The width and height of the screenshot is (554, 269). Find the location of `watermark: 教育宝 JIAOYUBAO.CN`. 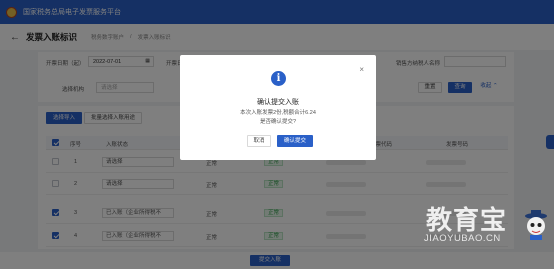

watermark: 教育宝 JIAOYUBAO.CN is located at coordinates (488, 234).